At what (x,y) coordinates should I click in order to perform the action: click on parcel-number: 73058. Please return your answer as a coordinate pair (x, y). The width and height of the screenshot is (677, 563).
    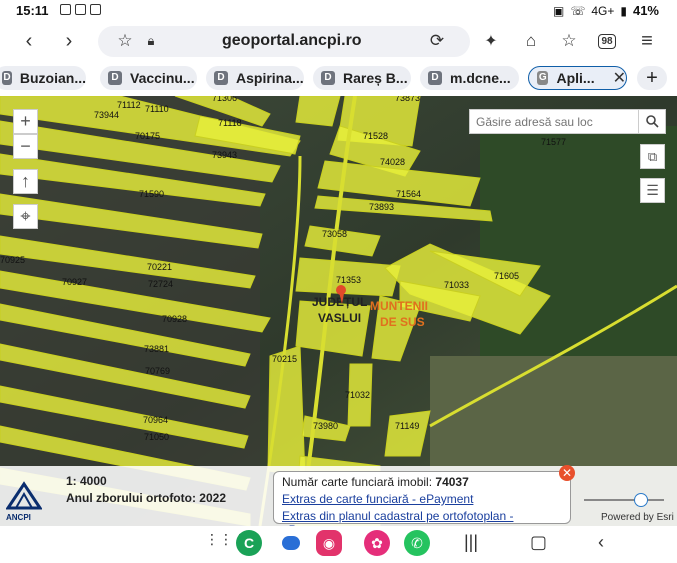
    Looking at the image, I should click on (334, 234).